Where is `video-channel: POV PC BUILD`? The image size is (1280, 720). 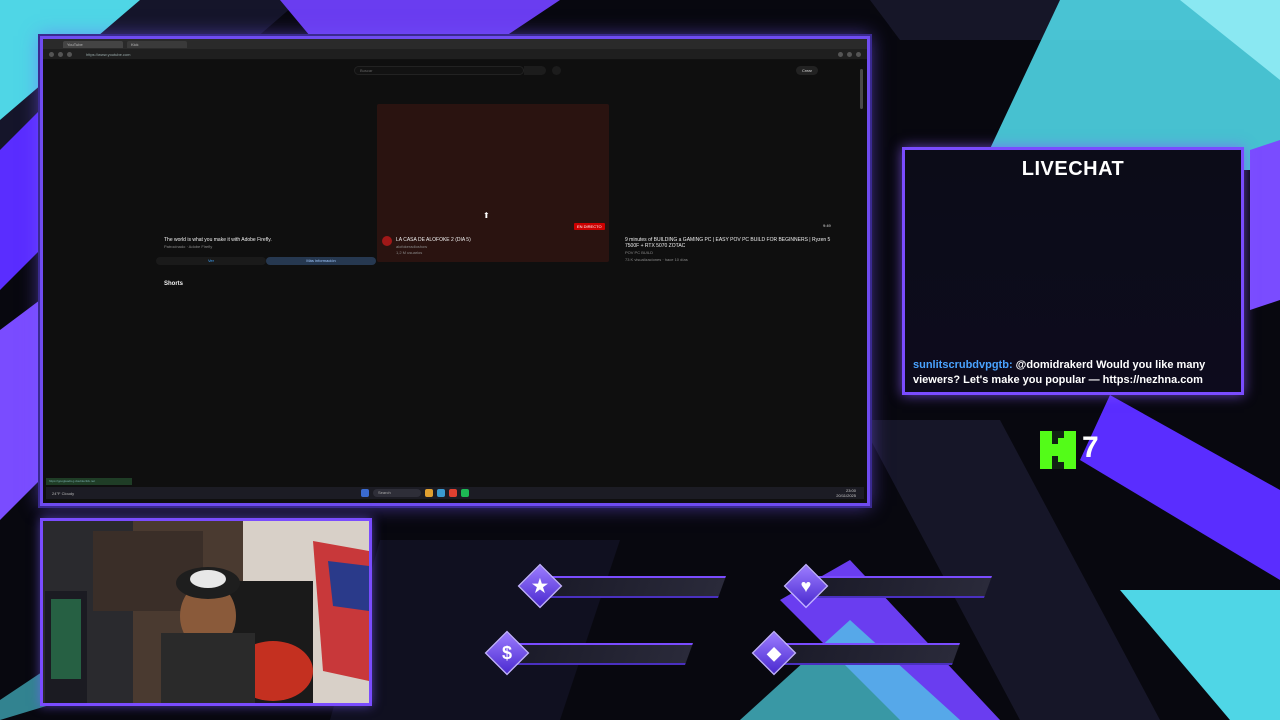 video-channel: POV PC BUILD is located at coordinates (639, 252).